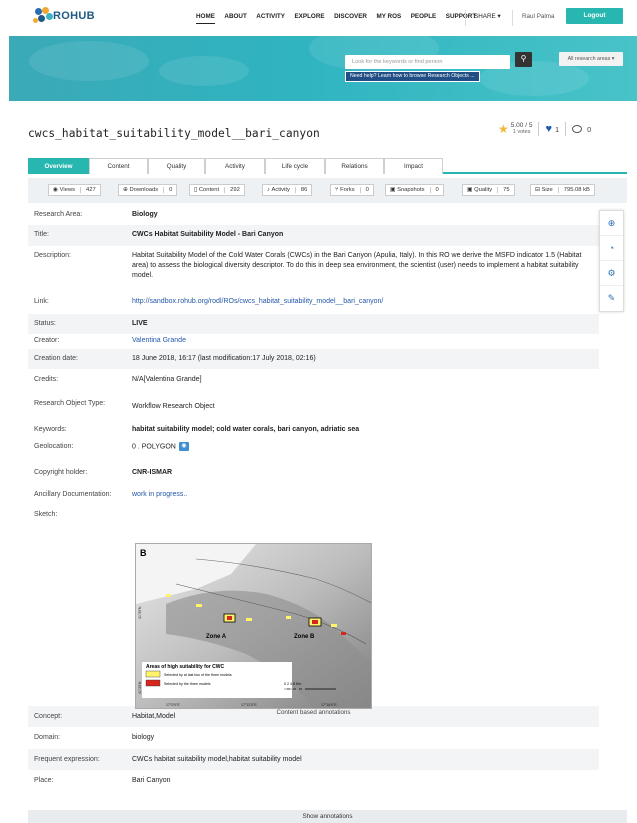 The height and width of the screenshot is (823, 637). What do you see at coordinates (249, 705) in the screenshot?
I see `lon-label: 17°12'0"E` at bounding box center [249, 705].